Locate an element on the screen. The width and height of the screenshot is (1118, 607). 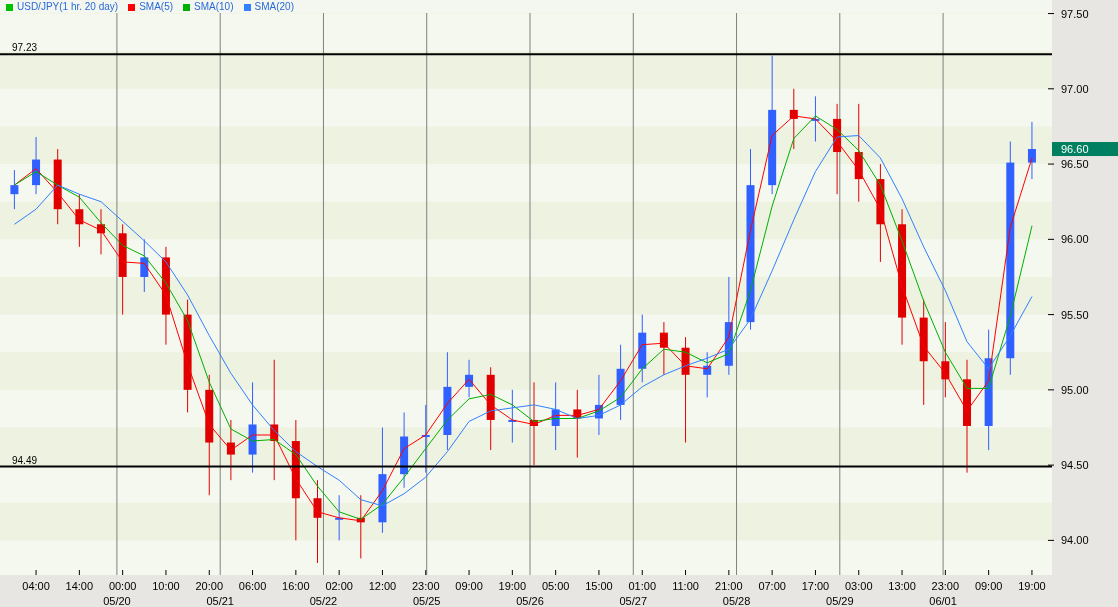
axis-label: 21:00 is located at coordinates (729, 586).